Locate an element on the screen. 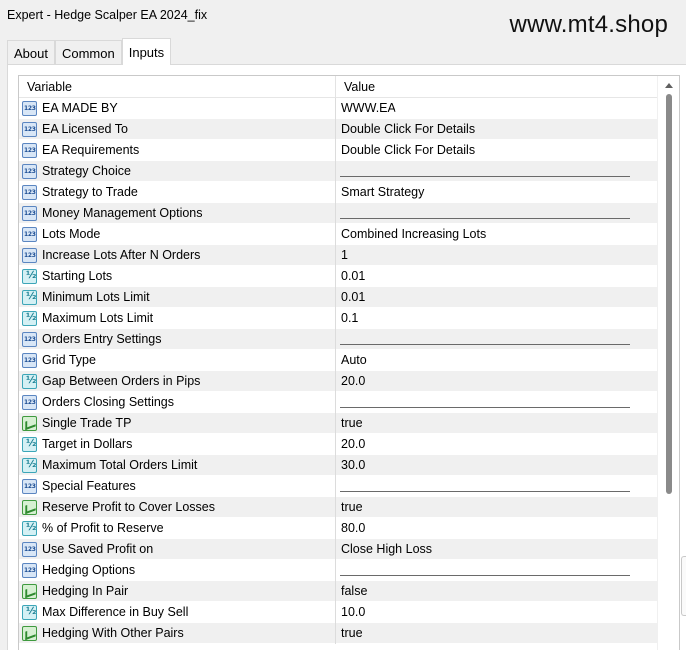  table-row: EA Requirements Double Click For Details is located at coordinates (338, 150).